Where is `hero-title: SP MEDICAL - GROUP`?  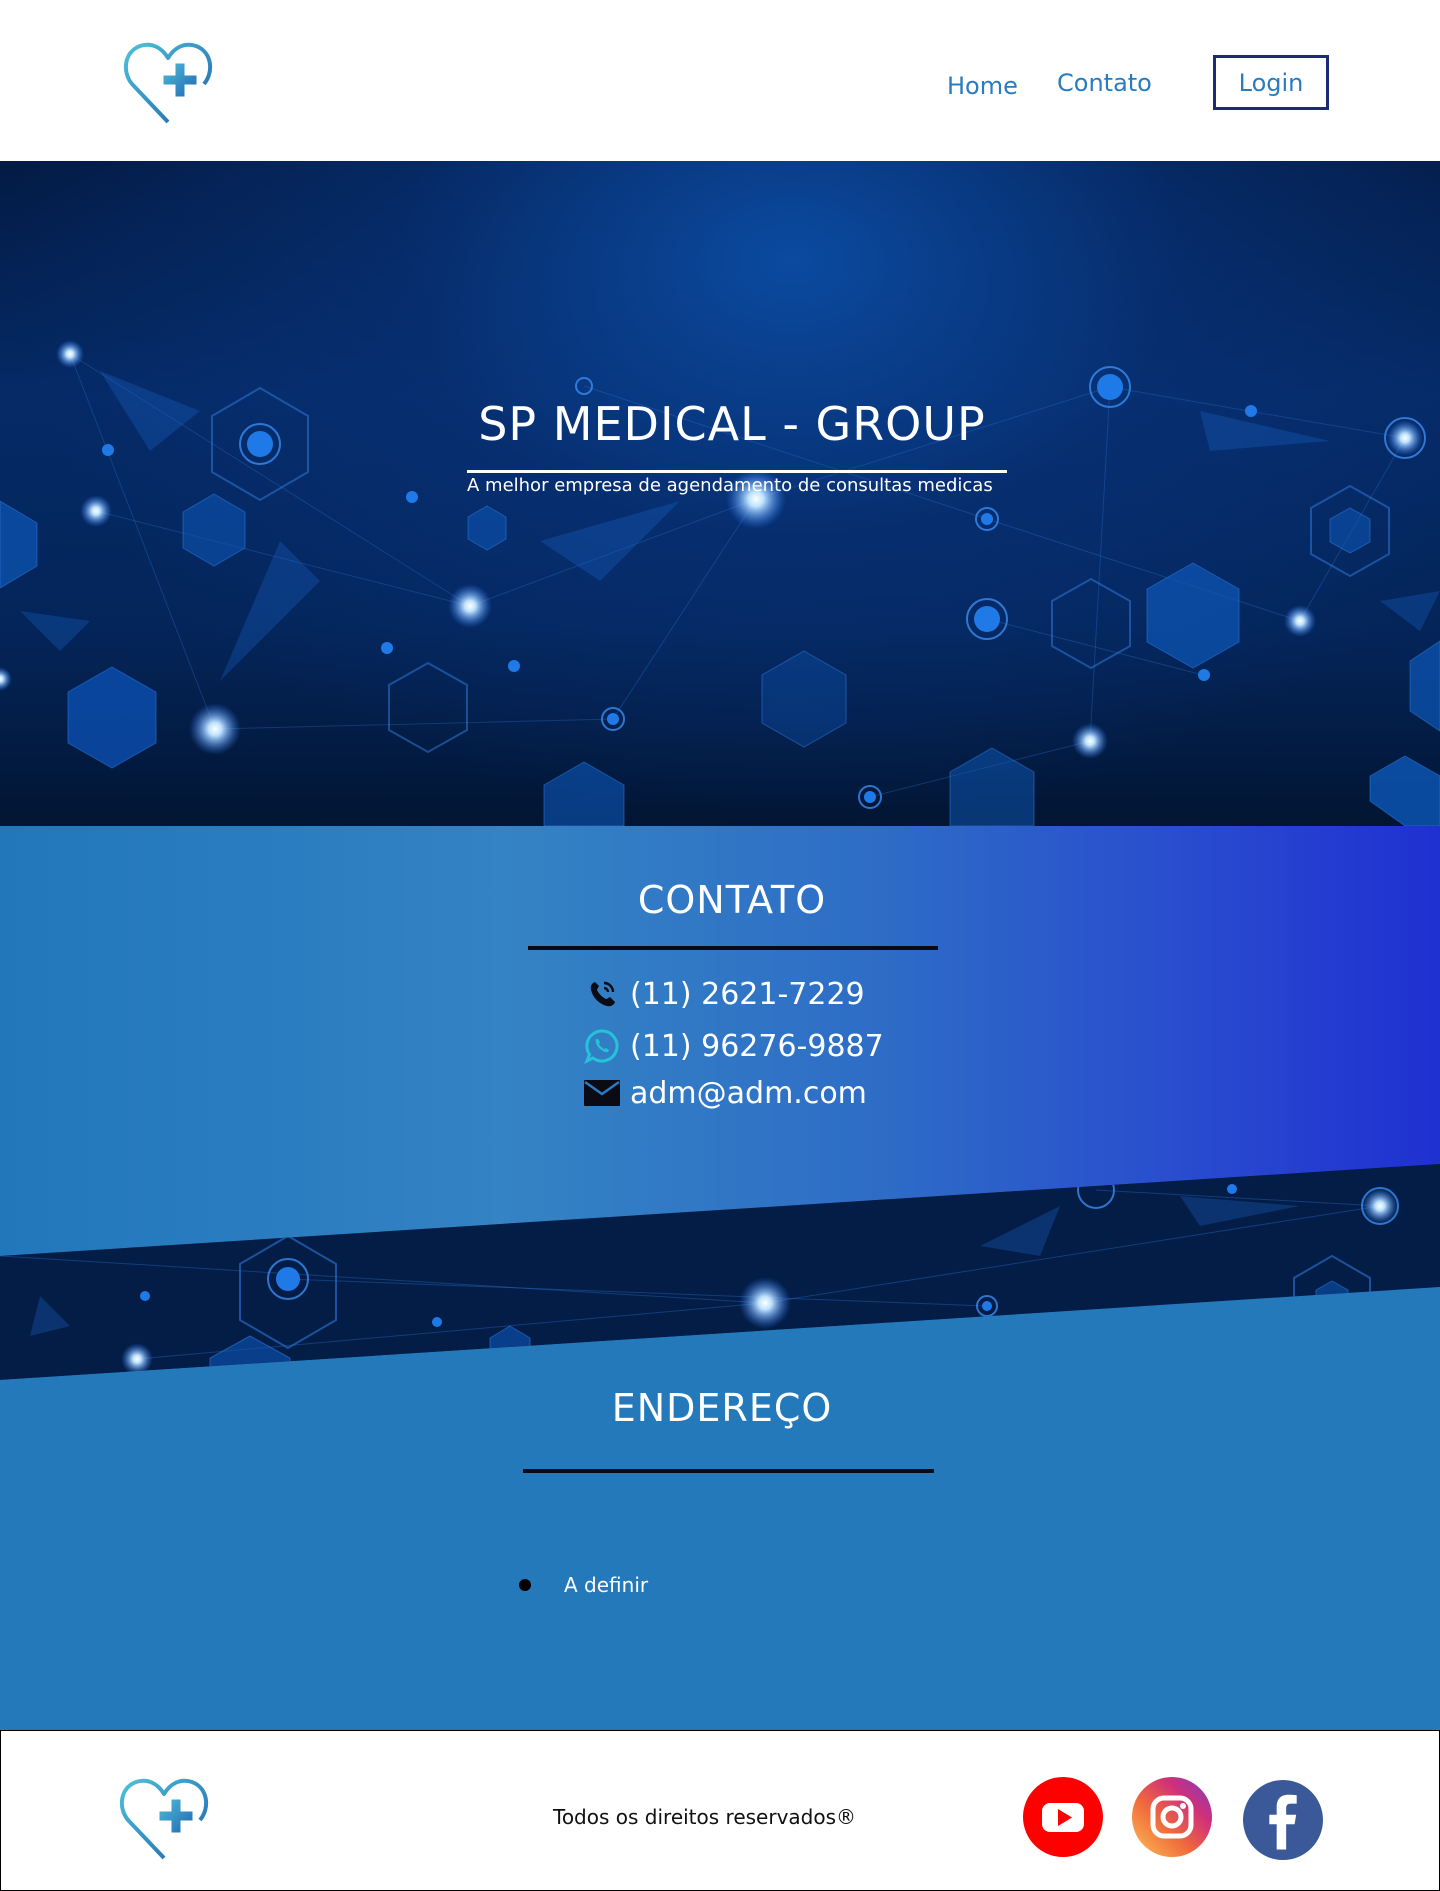
hero-title: SP MEDICAL - GROUP is located at coordinates (732, 424).